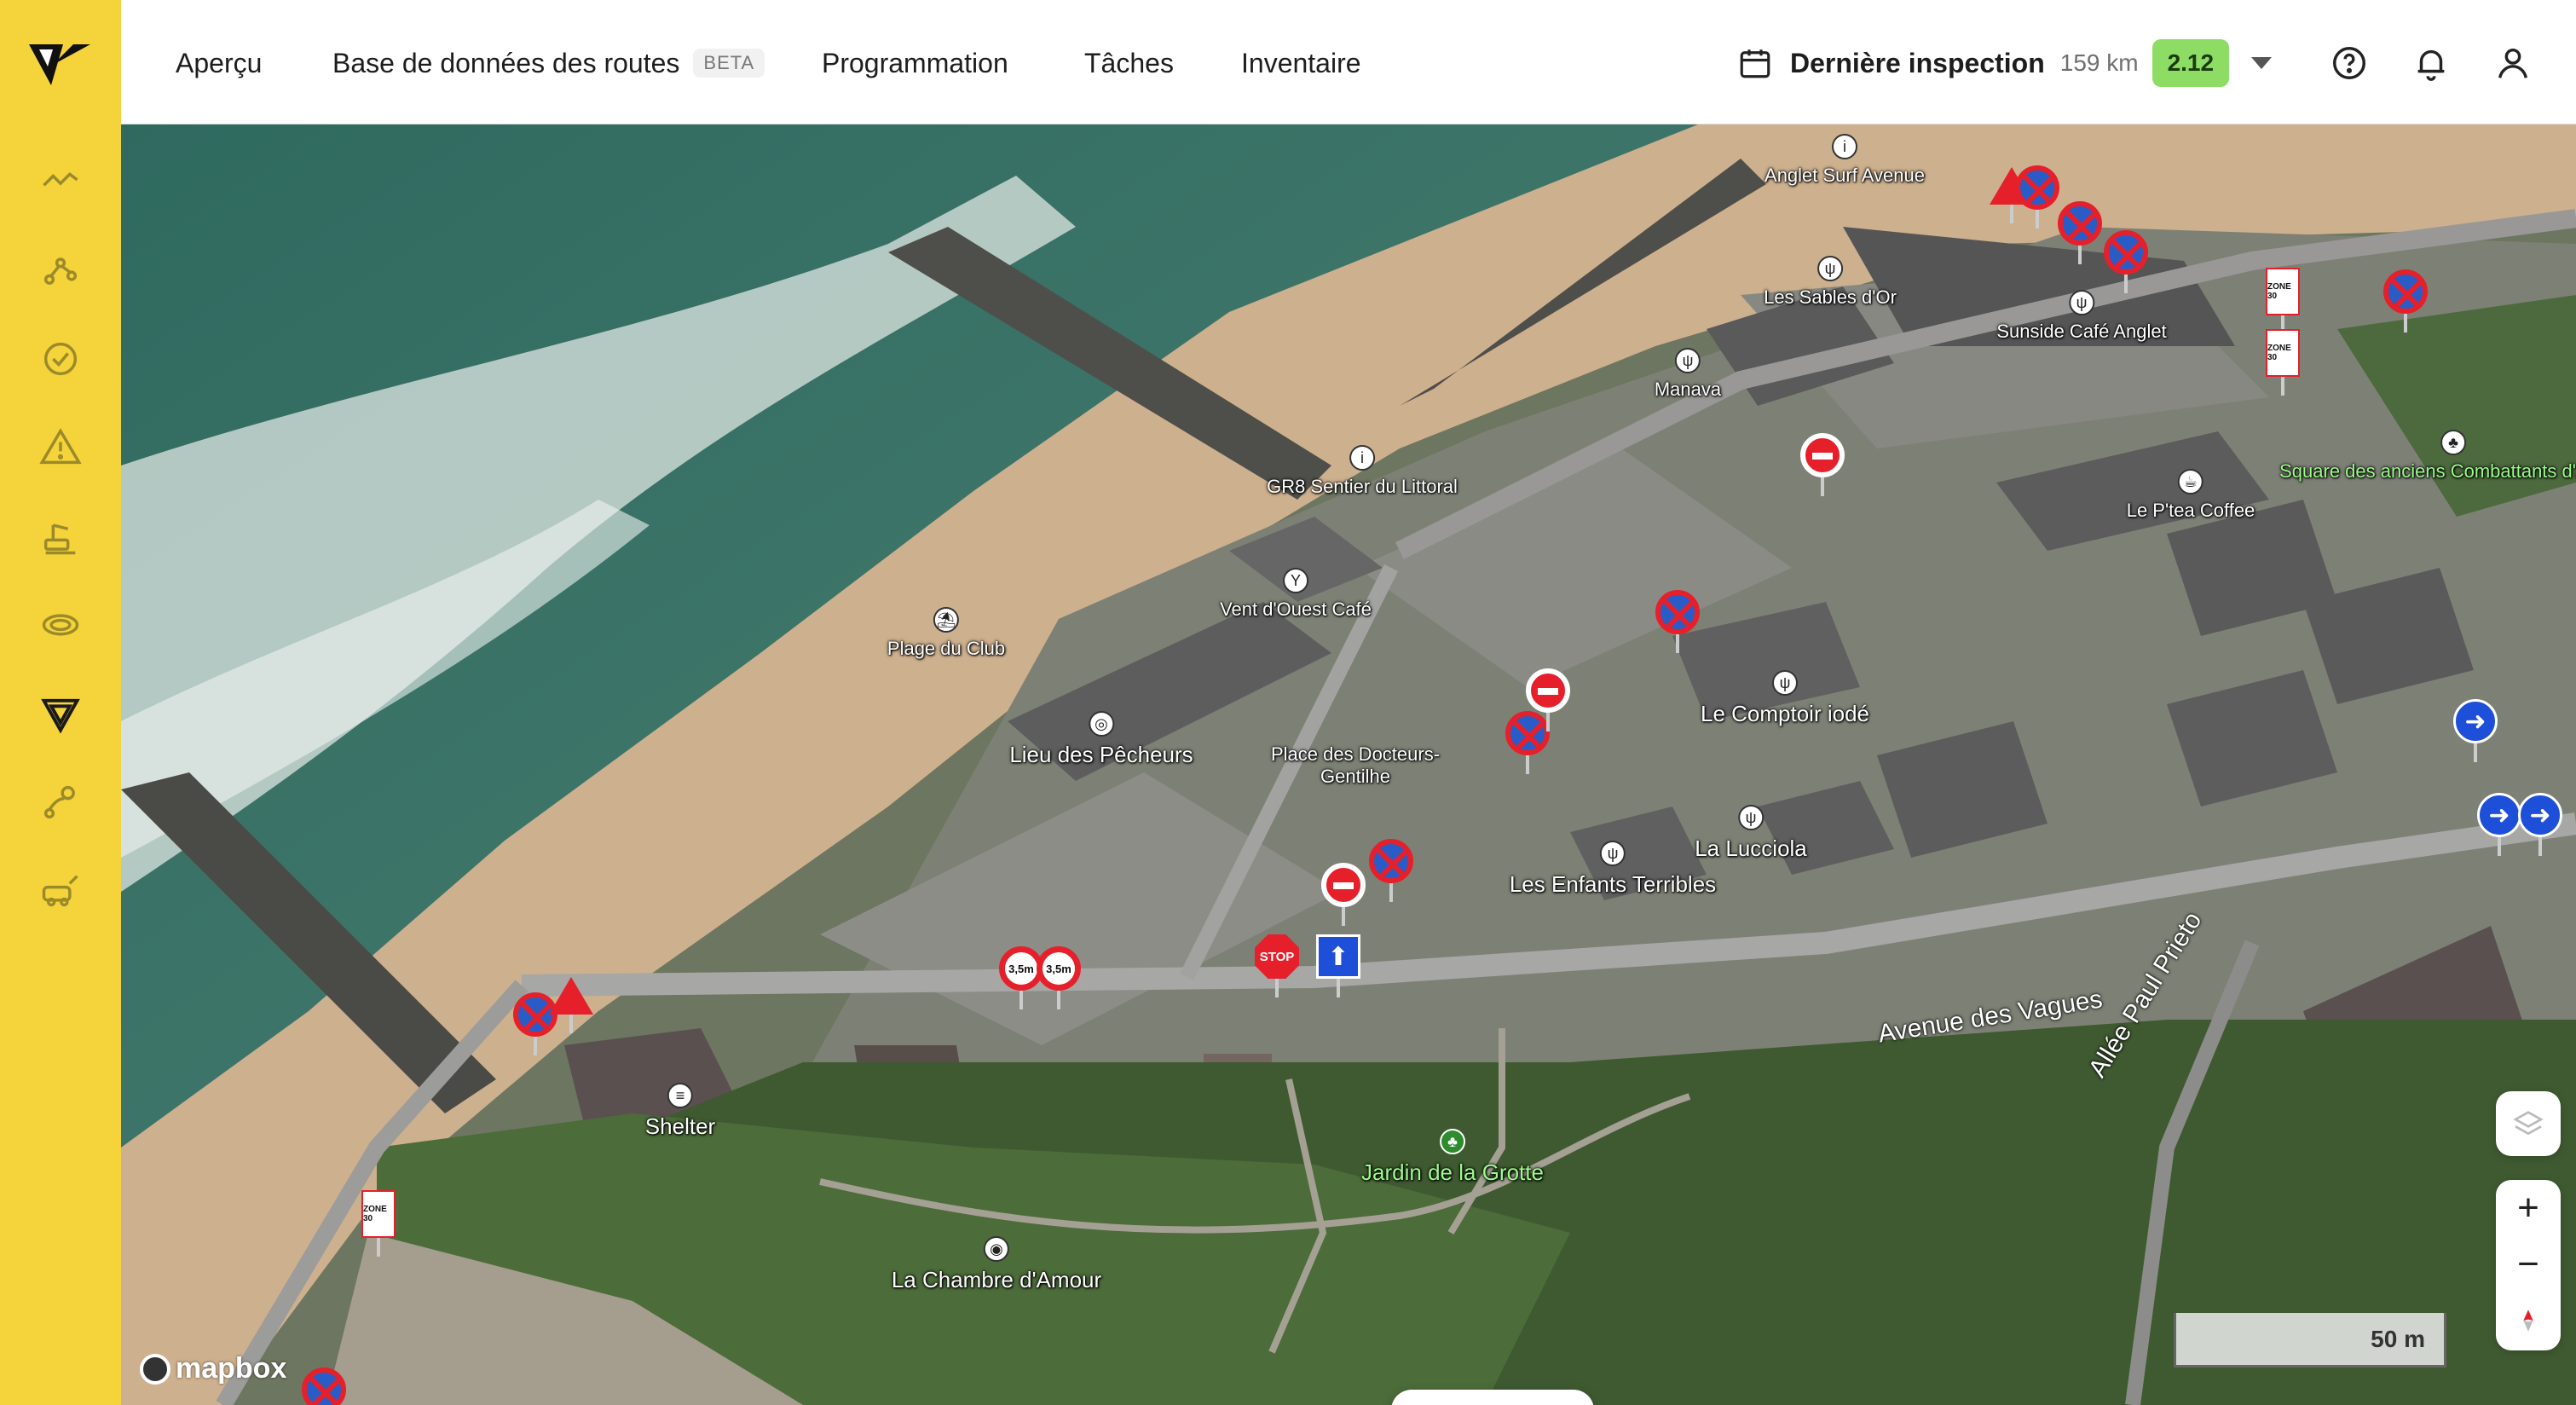  I want to click on poi-le-comptoir-iode: ψ Le Comptoir iodé, so click(1785, 698).